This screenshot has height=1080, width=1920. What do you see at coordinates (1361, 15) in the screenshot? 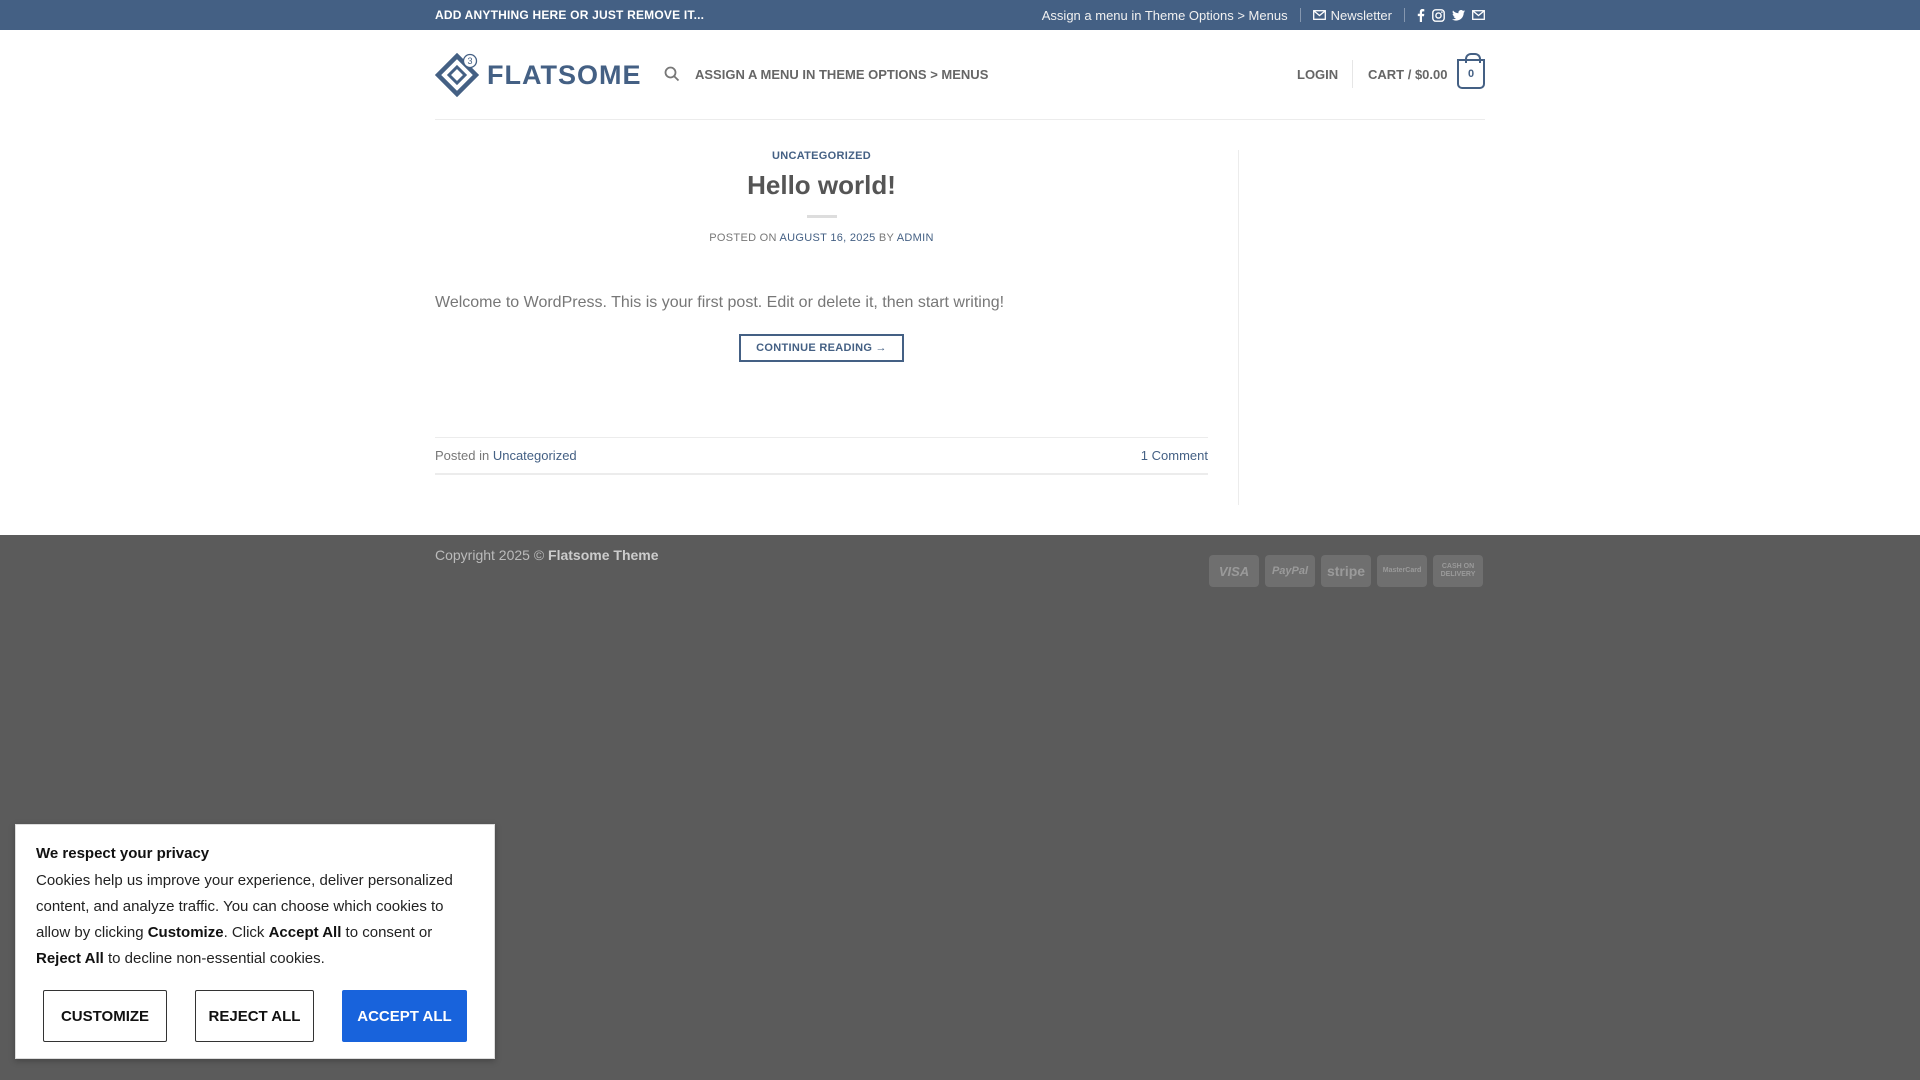
I see `newsletter-label: Newsletter` at bounding box center [1361, 15].